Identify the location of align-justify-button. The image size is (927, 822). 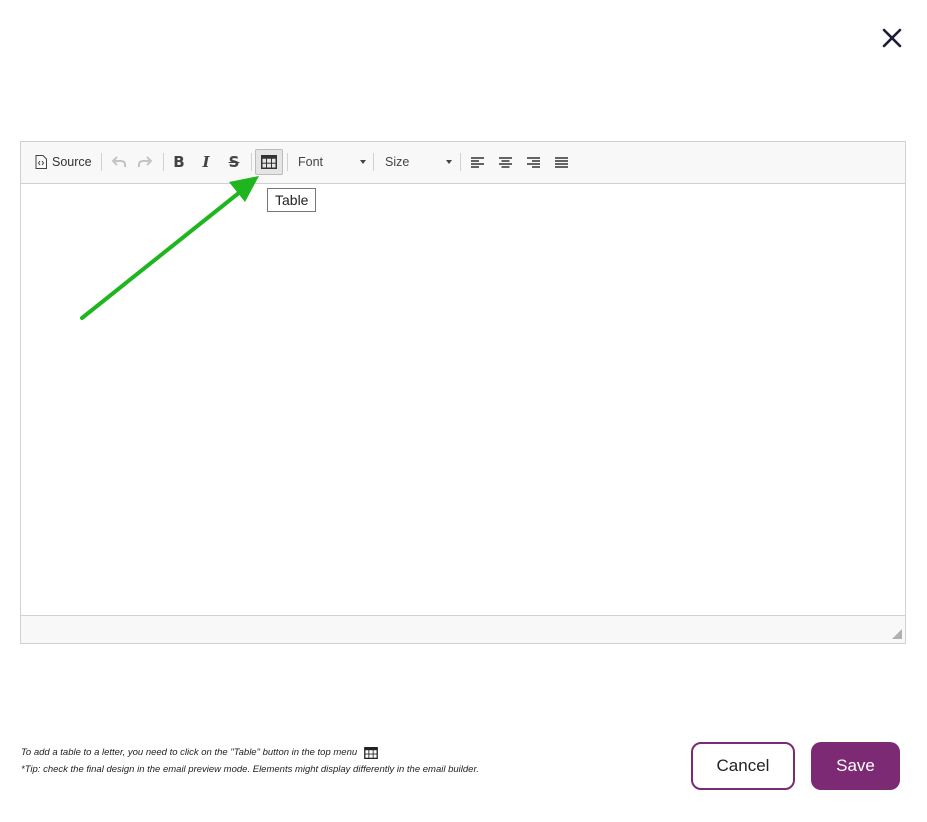
(561, 162).